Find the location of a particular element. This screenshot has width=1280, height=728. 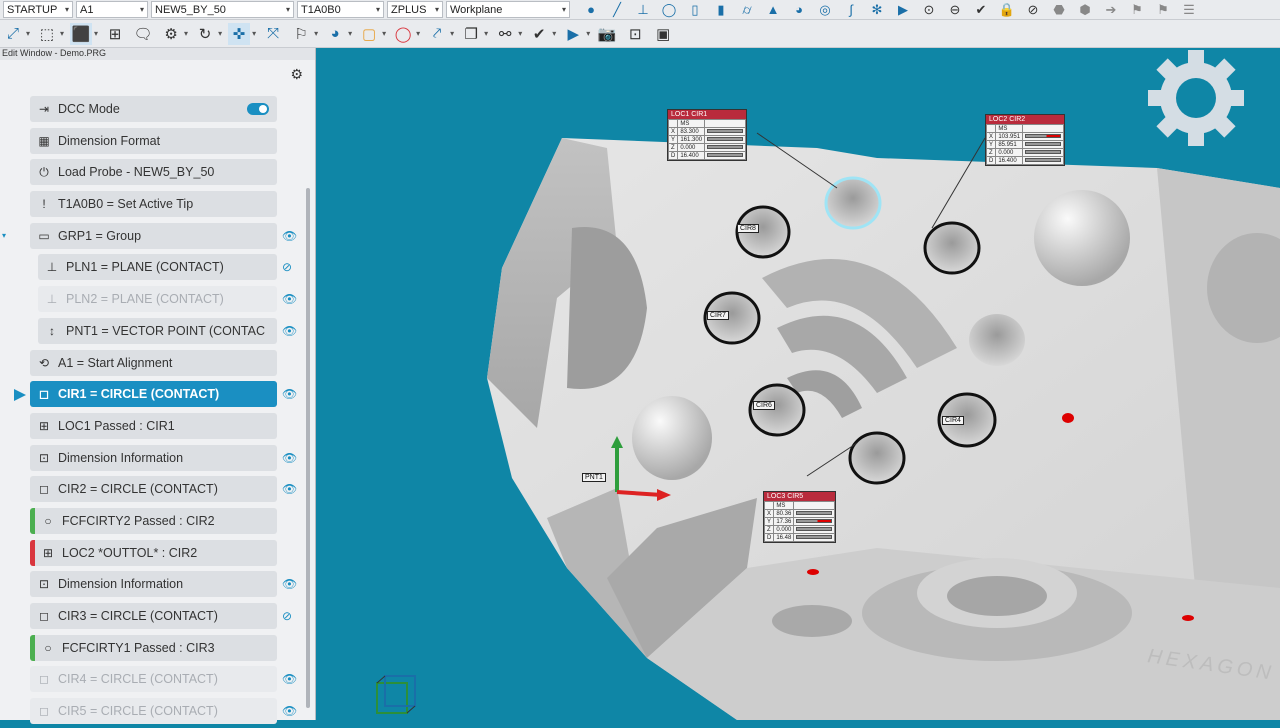

routine-item: ⊞ LOC2 *OUTTOL* : CIR2 is located at coordinates (153, 552).